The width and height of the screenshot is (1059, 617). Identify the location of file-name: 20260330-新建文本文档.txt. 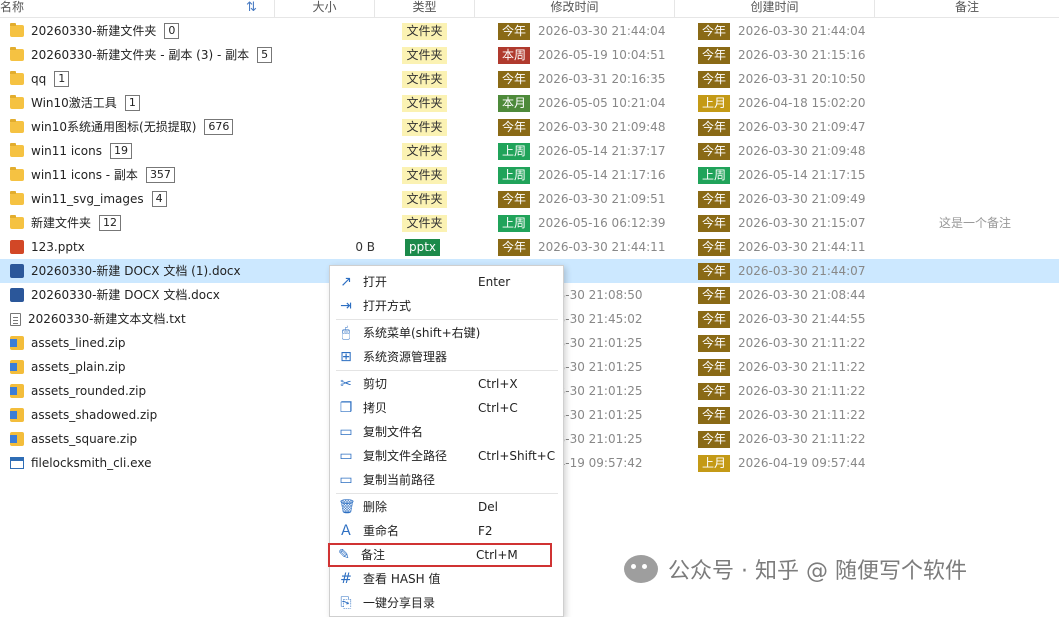
(107, 319).